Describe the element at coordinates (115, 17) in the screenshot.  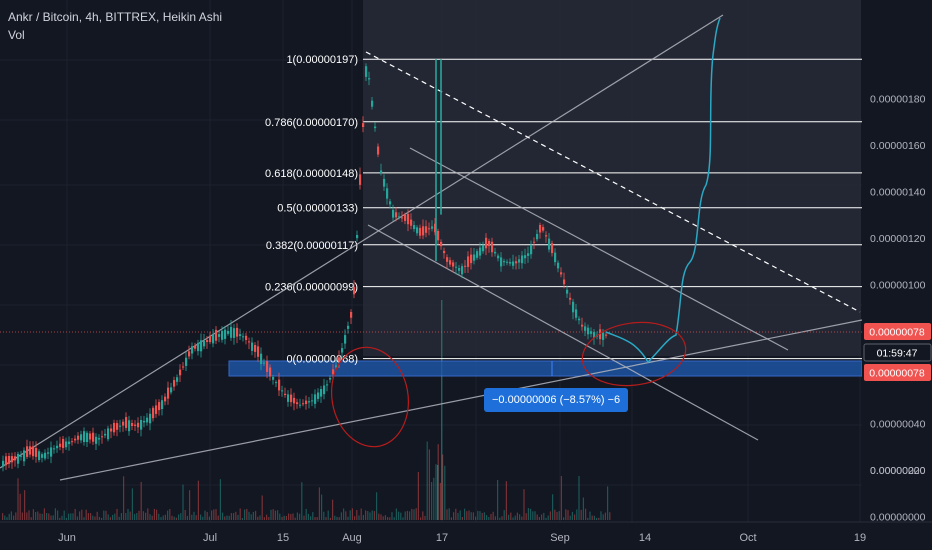
I see `symbol-title: Ankr / Bitcoin, 4h, BITTREX, Heikin Ashi` at that location.